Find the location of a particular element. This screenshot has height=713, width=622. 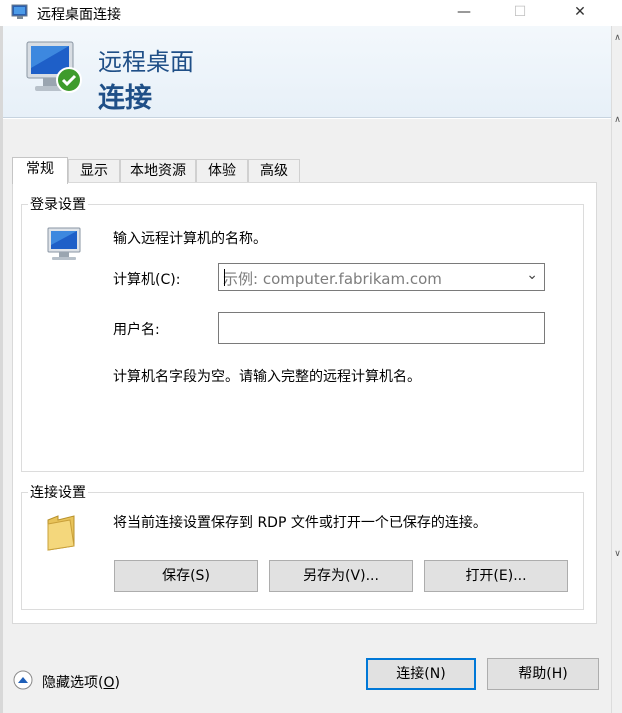

dialog-header-banner: 远程桌面 连接 is located at coordinates (307, 72).